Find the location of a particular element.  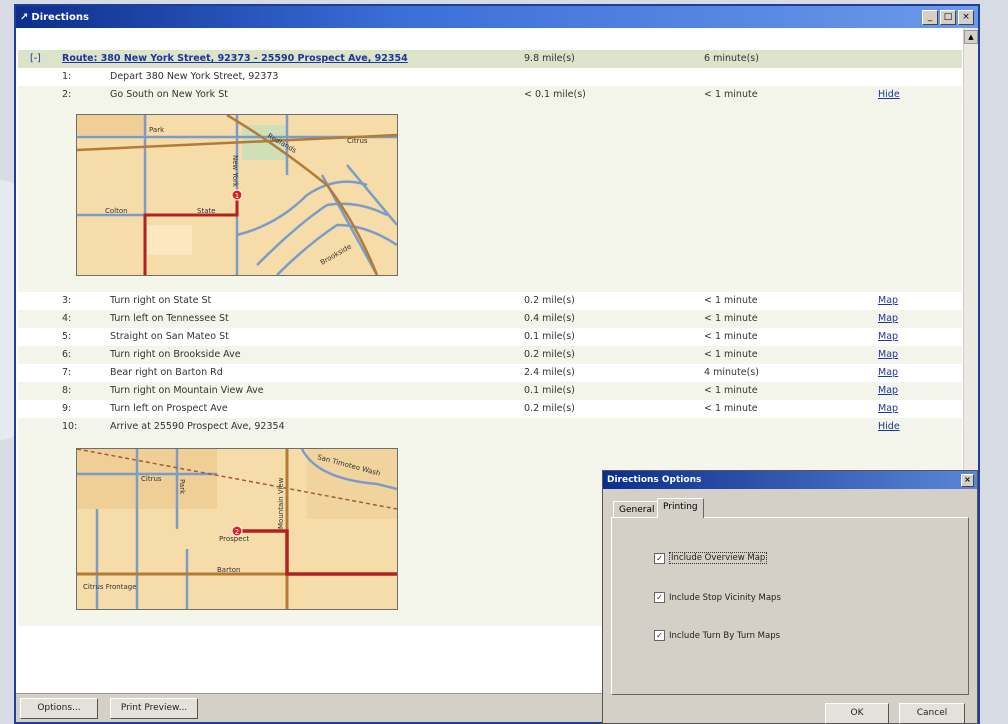

step-text: Arrive at 25590 Prospect Ave, 92354 is located at coordinates (197, 426).